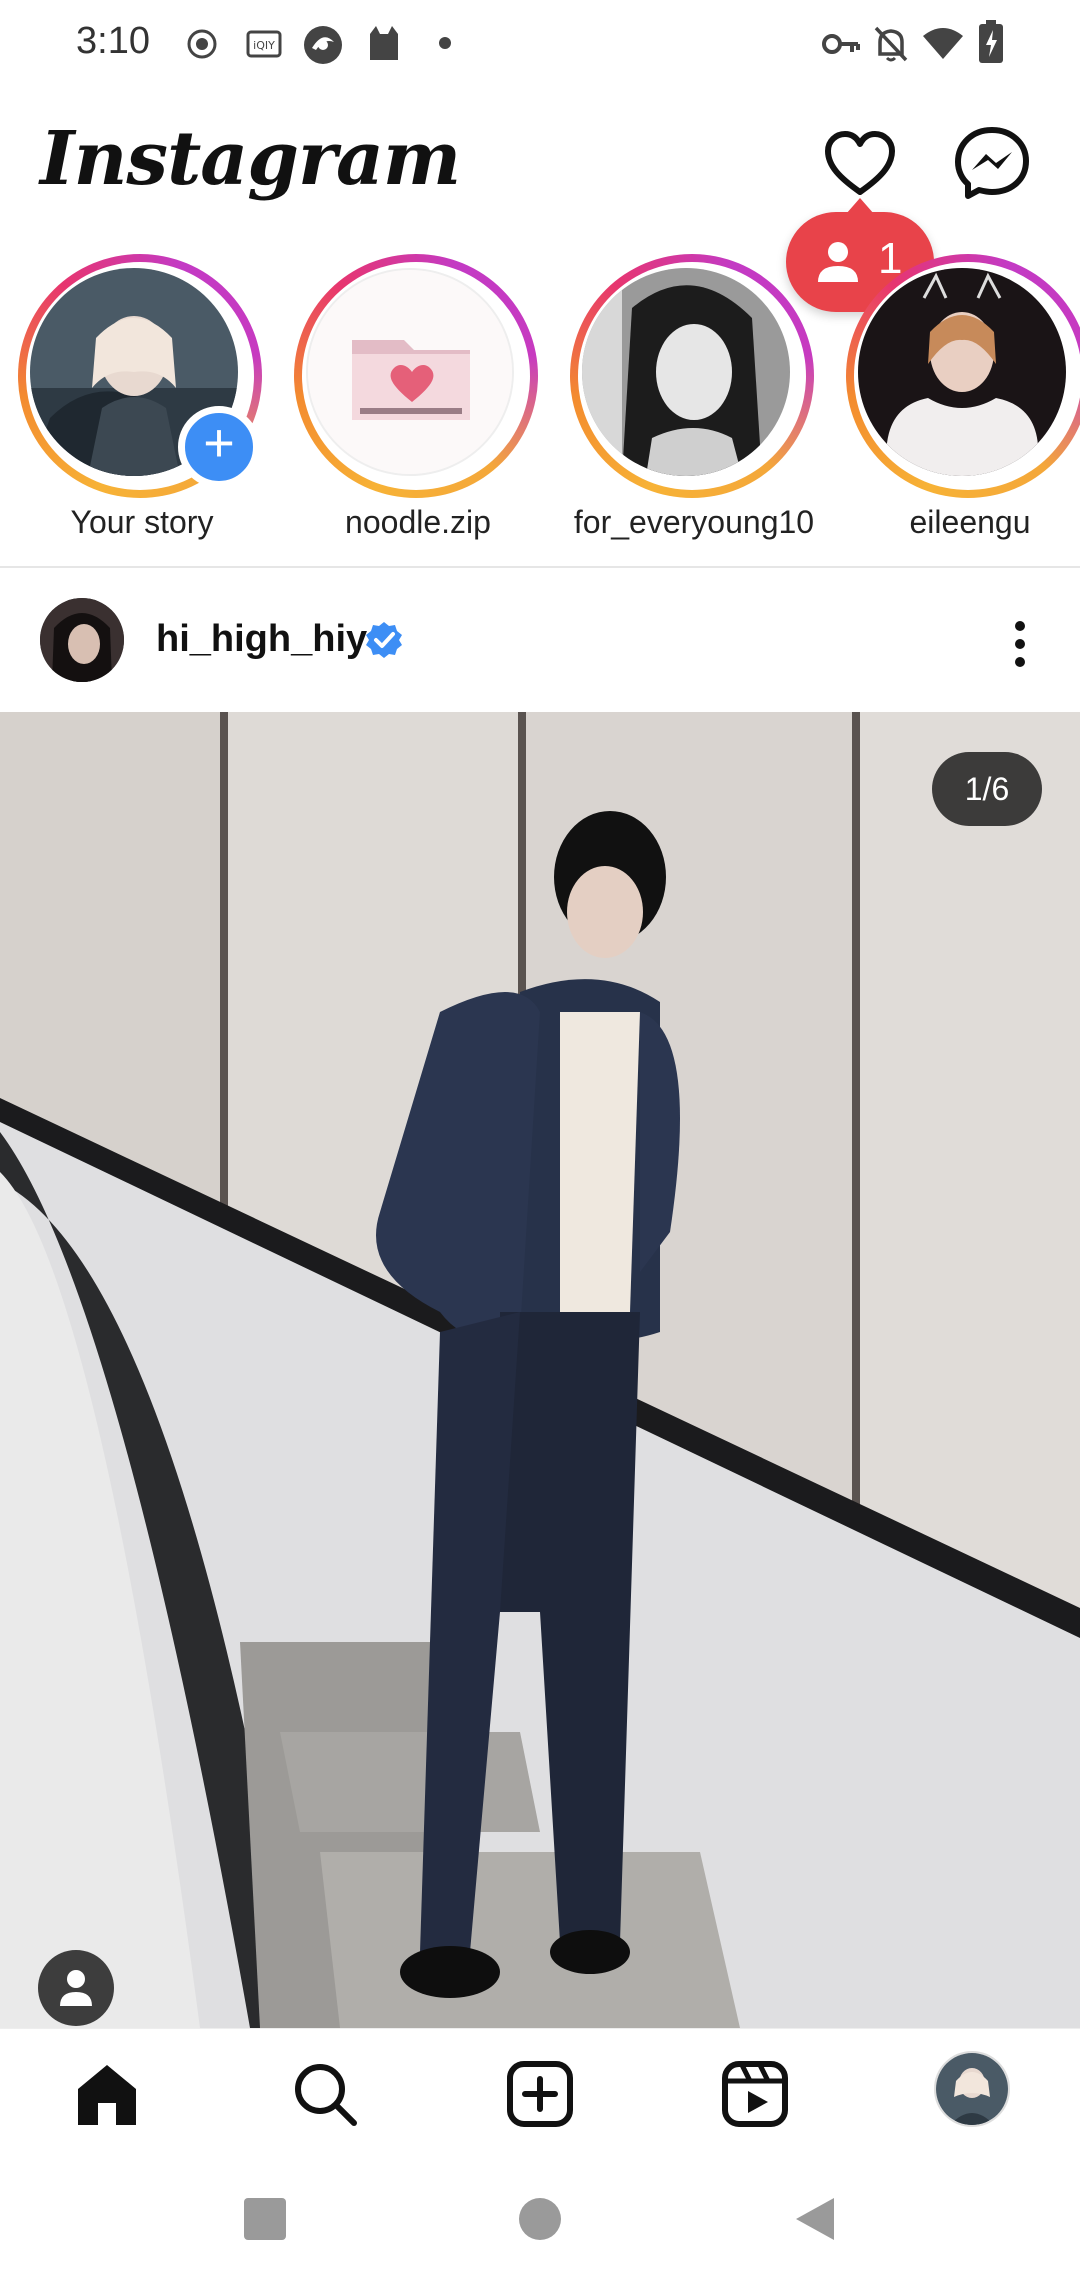 This screenshot has width=1080, height=2280. I want to click on messenger-icon, so click(992, 164).